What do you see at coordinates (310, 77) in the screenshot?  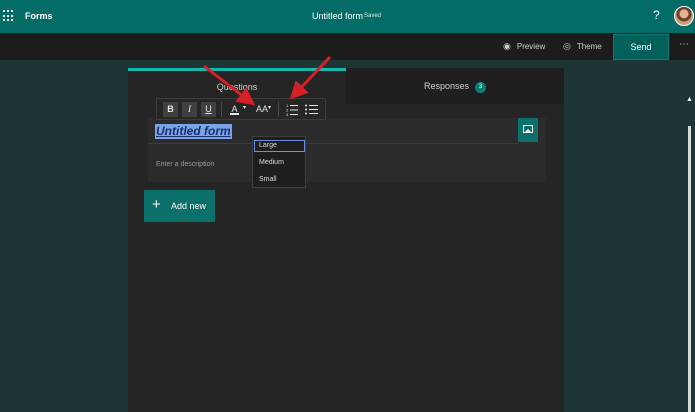 I see `annotation-arrow-lists` at bounding box center [310, 77].